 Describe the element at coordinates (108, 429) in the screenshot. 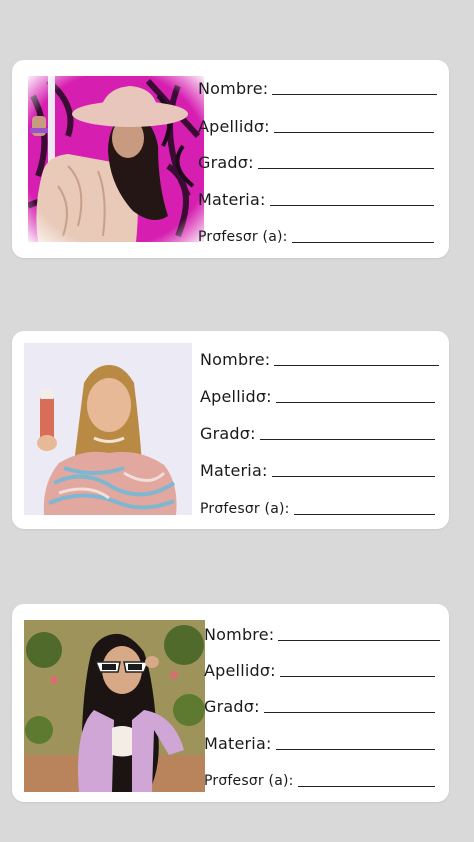

I see `photo-woman-bottle` at that location.